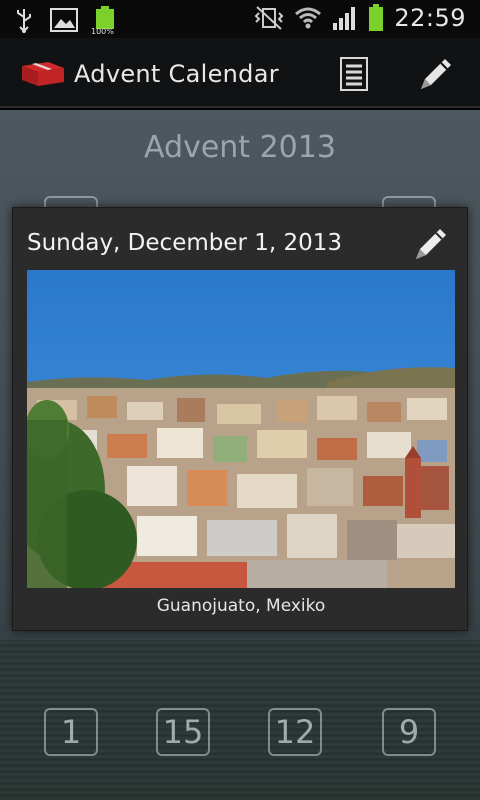 The image size is (480, 800). Describe the element at coordinates (240, 147) in the screenshot. I see `calendar-title: Advent 2013` at that location.